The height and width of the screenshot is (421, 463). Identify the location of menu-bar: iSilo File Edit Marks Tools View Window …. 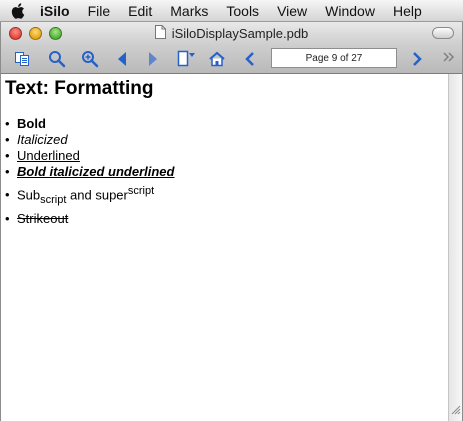
(231, 11).